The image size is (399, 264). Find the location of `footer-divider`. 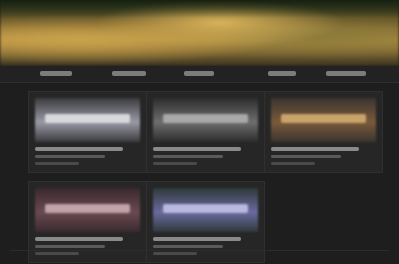

footer-divider is located at coordinates (199, 250).